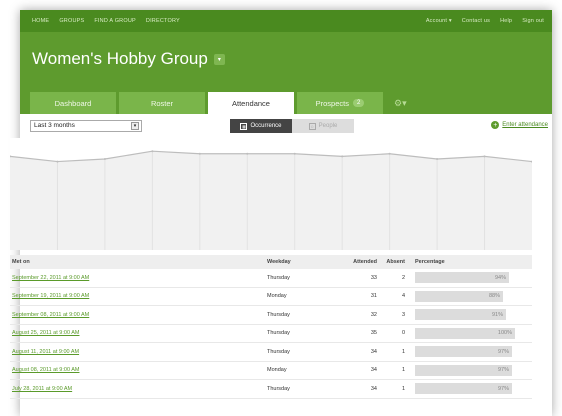 The height and width of the screenshot is (416, 562). Describe the element at coordinates (307, 262) in the screenshot. I see `header-weekday: Weekday` at that location.